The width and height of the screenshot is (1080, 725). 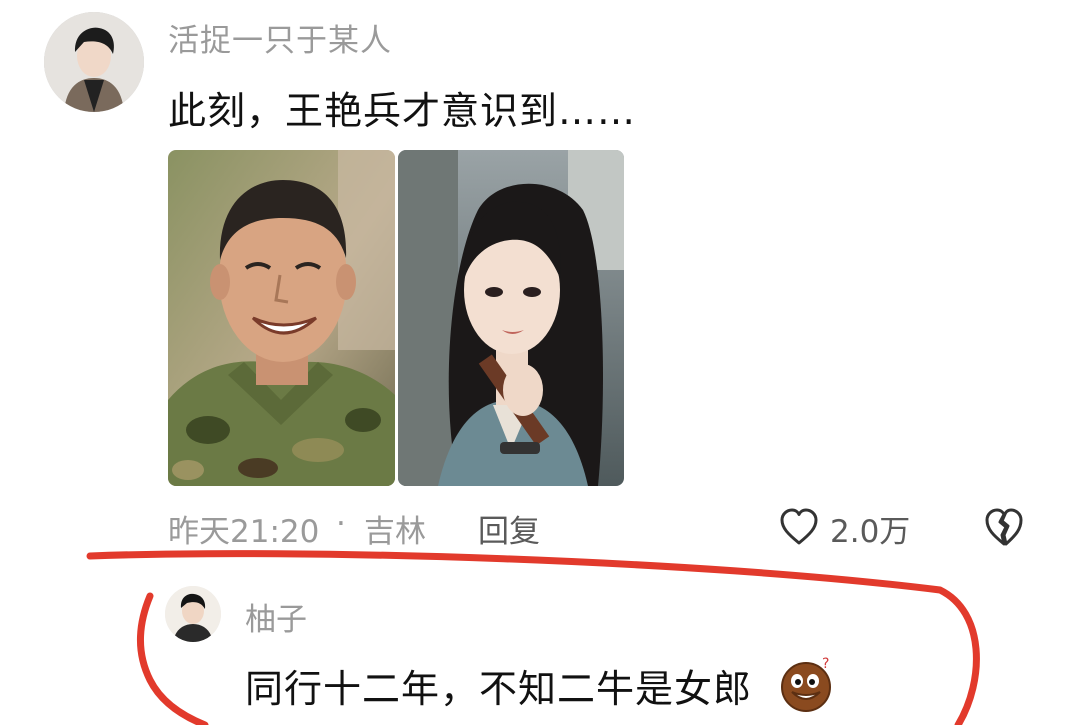 I want to click on comment-username: 活捉一只于某人, so click(x=280, y=37).